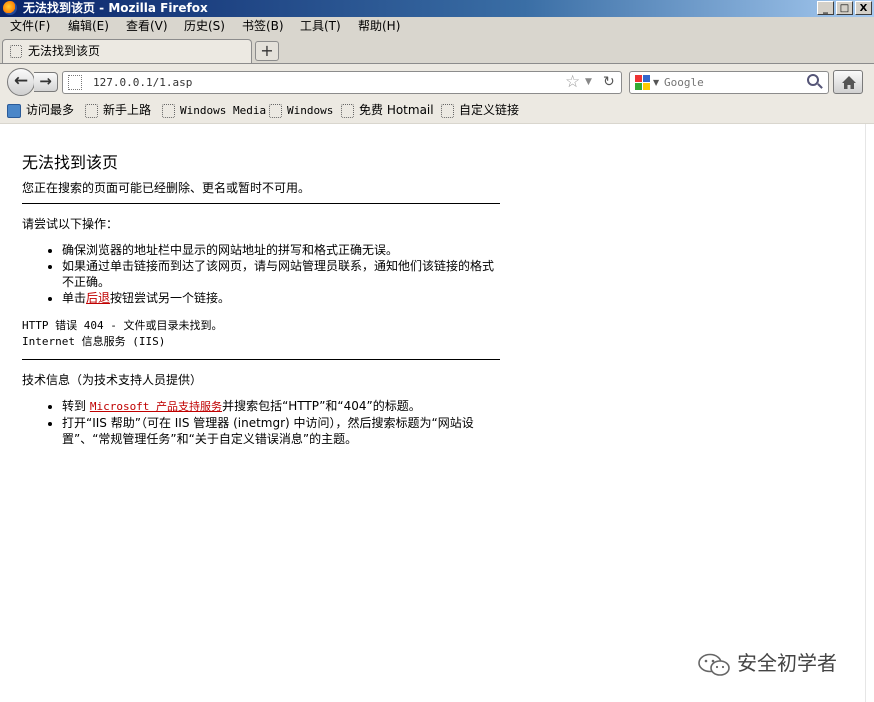  What do you see at coordinates (396, 110) in the screenshot?
I see `bookmark-label: 免费 Hotmail` at bounding box center [396, 110].